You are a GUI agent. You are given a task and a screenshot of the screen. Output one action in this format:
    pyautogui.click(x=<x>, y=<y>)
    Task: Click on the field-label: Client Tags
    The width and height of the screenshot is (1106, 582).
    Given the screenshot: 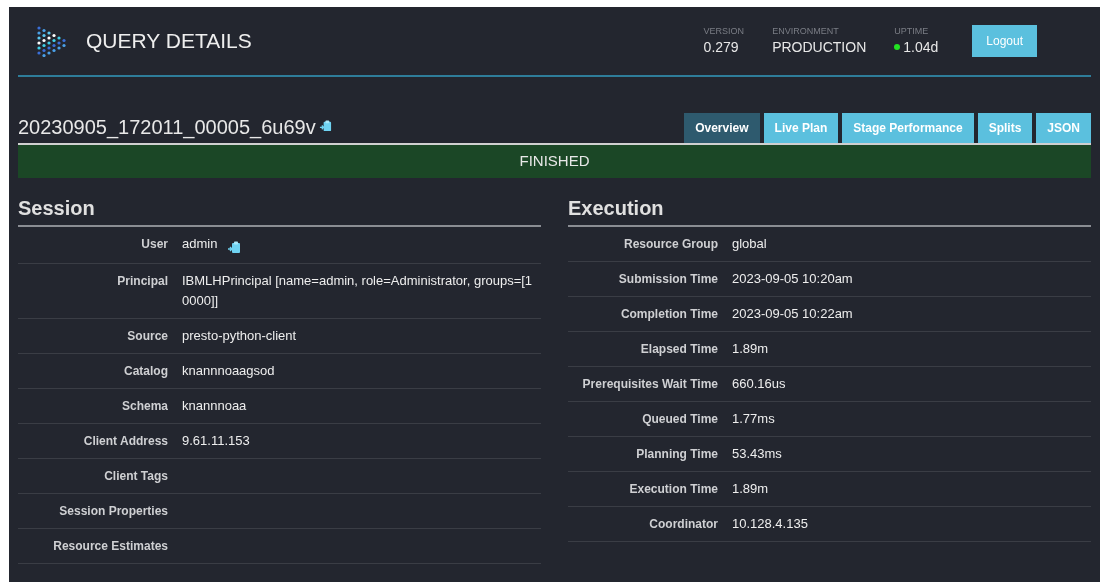 What is the action you would take?
    pyautogui.click(x=135, y=476)
    